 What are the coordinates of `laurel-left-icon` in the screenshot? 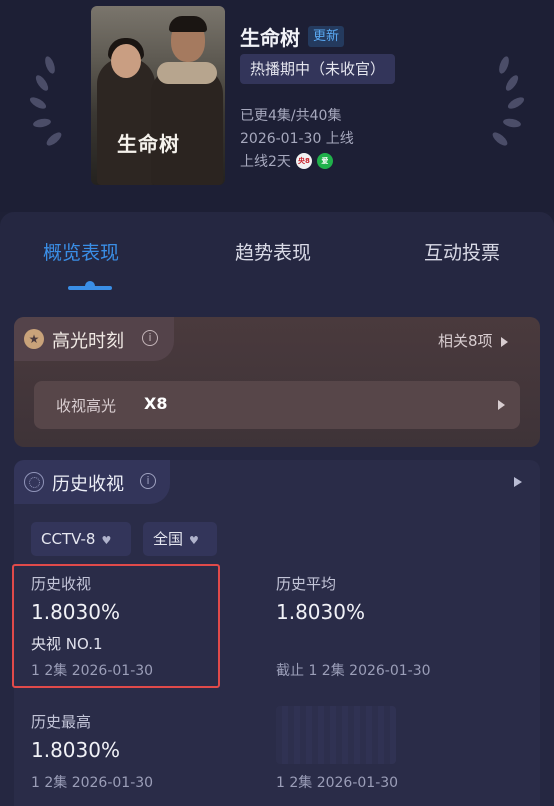 It's located at (45, 101).